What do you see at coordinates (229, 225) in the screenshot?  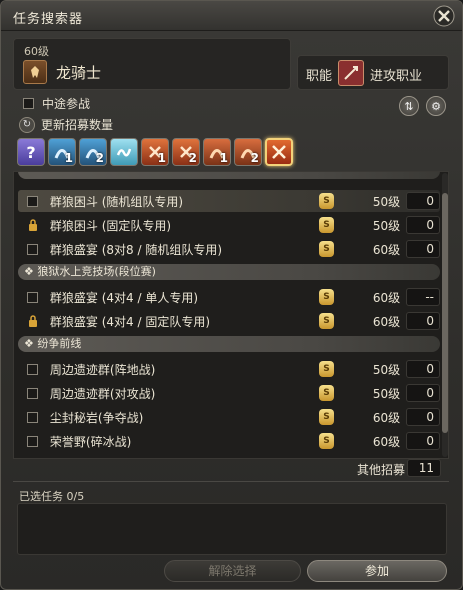 I see `duty-row: 群狼困斗 (固定队专用) S 50级 0` at bounding box center [229, 225].